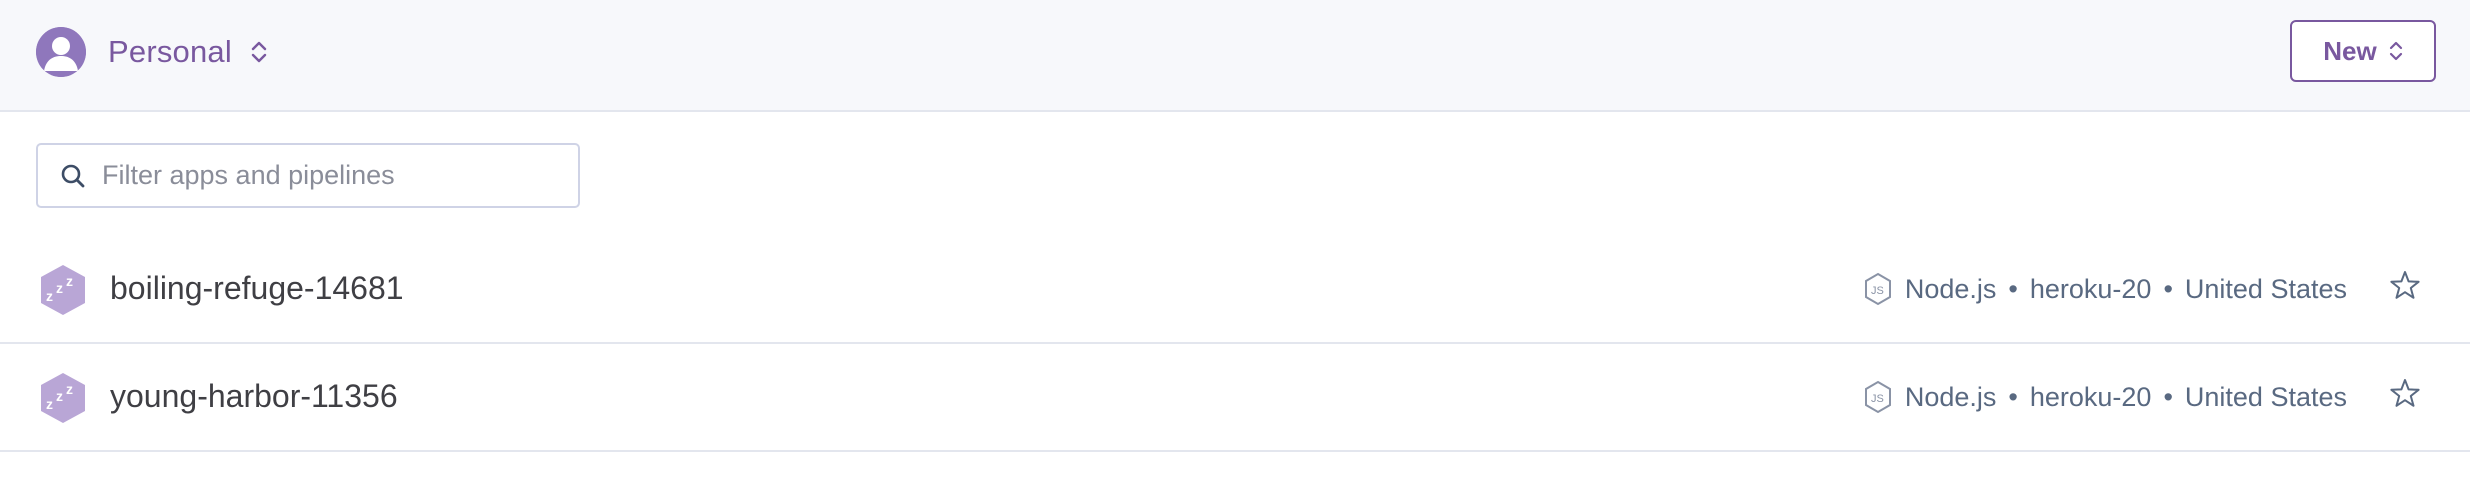  Describe the element at coordinates (170, 51) in the screenshot. I see `account-label: Personal` at that location.